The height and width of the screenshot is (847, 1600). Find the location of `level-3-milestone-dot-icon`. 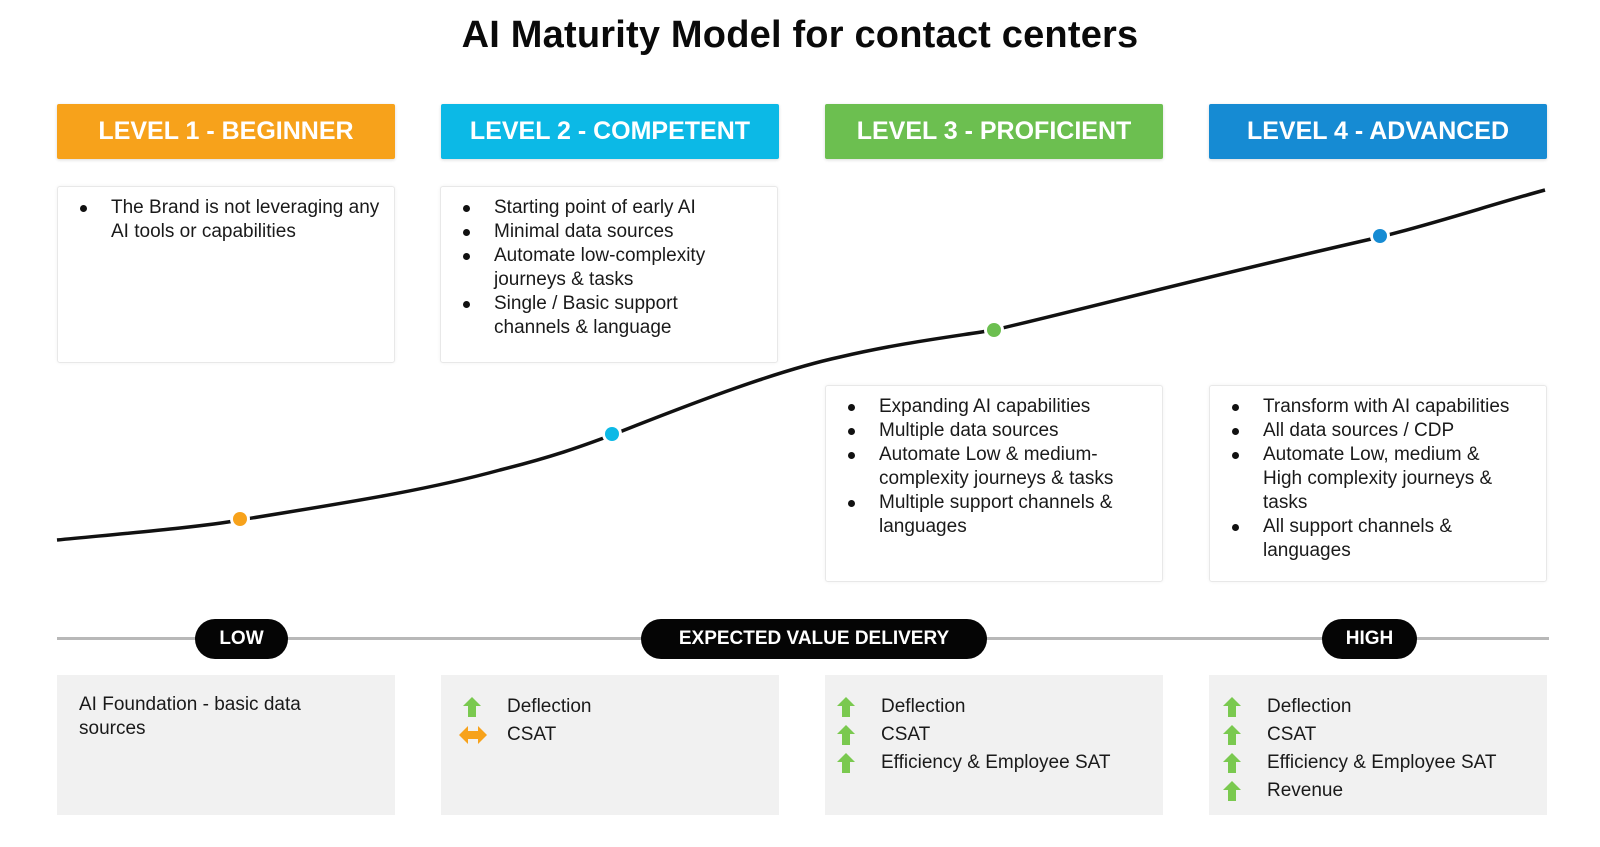

level-3-milestone-dot-icon is located at coordinates (994, 330).